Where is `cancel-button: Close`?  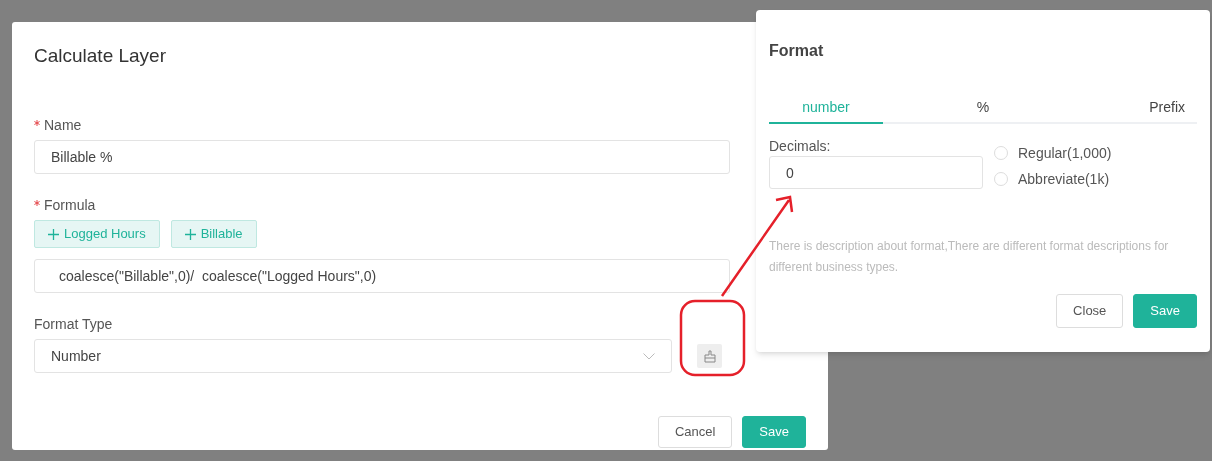
cancel-button: Close is located at coordinates (1090, 311).